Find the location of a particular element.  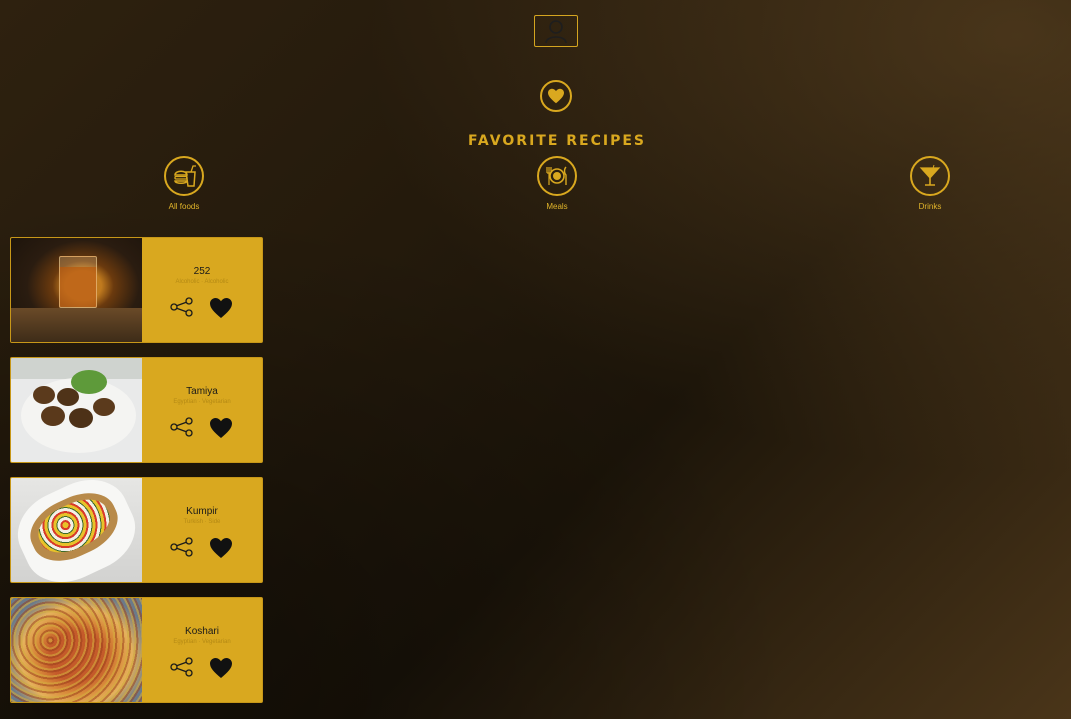

profile-button is located at coordinates (556, 31).